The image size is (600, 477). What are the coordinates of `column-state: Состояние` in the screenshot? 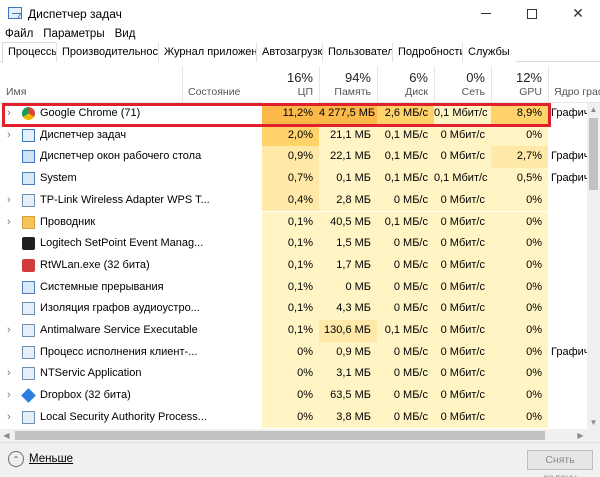 It's located at (222, 82).